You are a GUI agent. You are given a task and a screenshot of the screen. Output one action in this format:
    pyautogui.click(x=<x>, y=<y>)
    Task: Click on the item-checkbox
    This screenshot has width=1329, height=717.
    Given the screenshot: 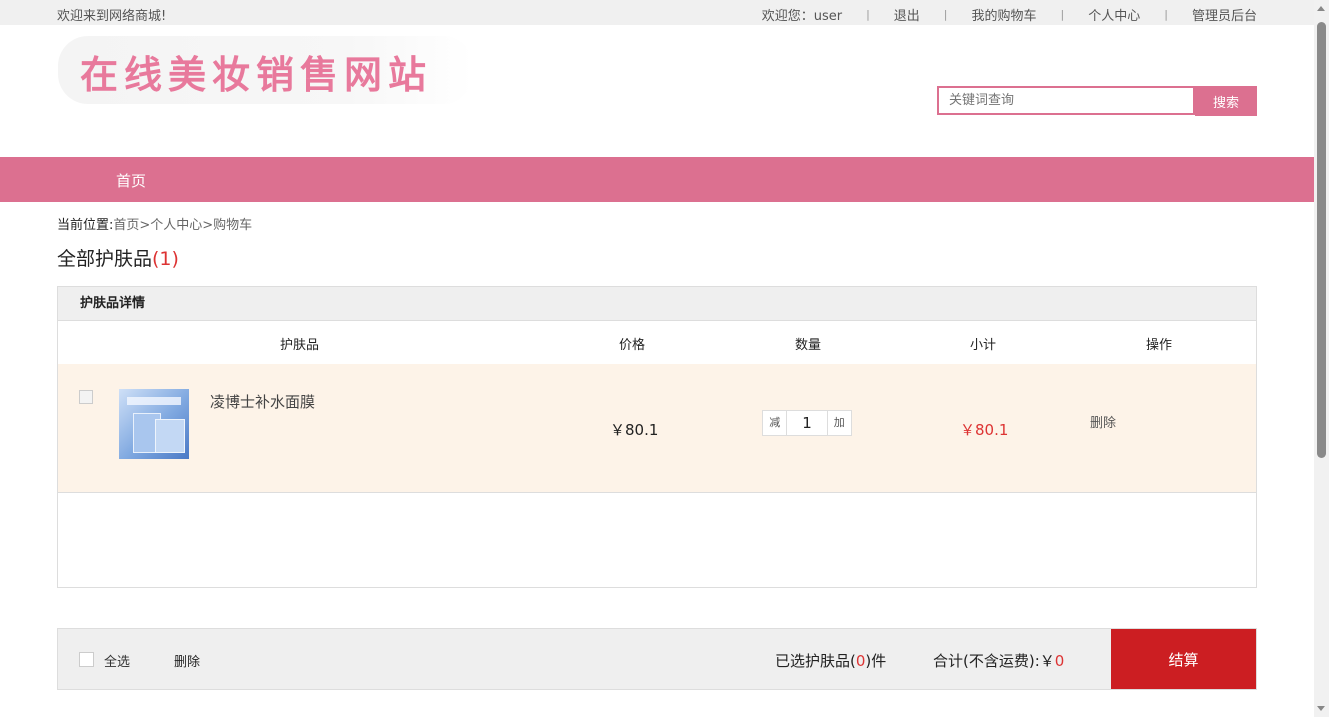 What is the action you would take?
    pyautogui.click(x=86, y=397)
    